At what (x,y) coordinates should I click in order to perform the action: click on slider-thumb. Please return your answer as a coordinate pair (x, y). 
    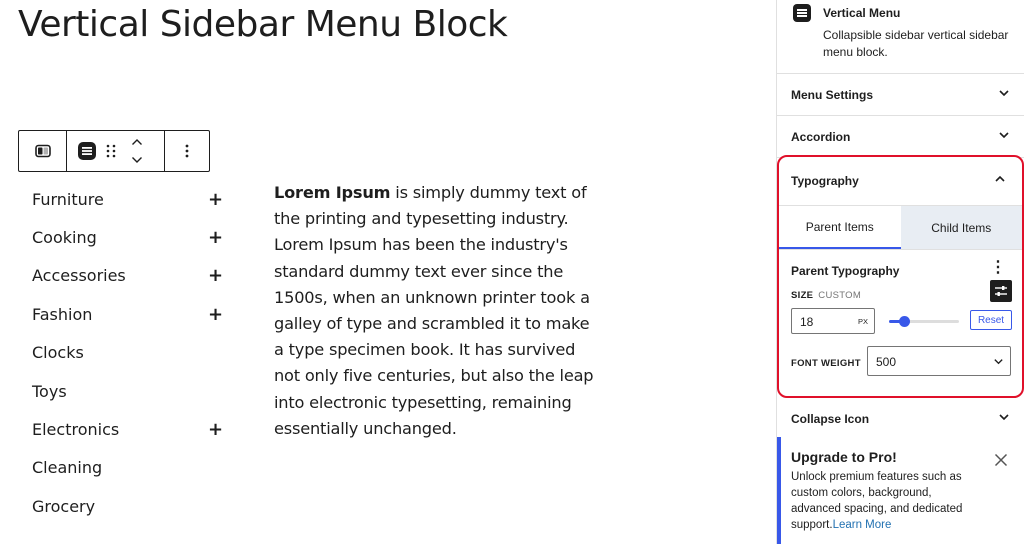
    Looking at the image, I should click on (905, 321).